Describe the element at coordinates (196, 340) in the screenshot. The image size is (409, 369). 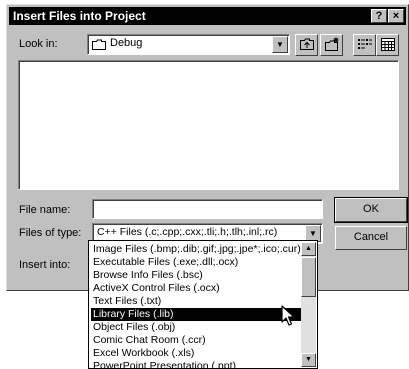
I see `file-type-option: Comic Chat Room (.ccr)` at that location.